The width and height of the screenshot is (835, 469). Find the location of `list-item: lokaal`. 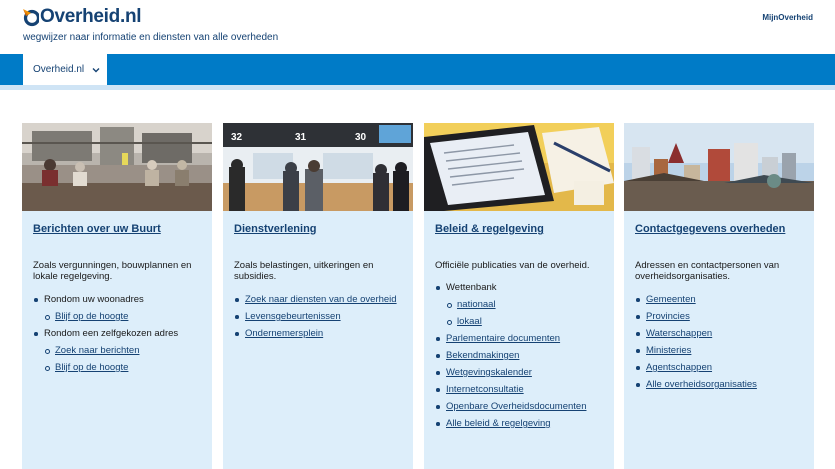

list-item: lokaal is located at coordinates (528, 321).